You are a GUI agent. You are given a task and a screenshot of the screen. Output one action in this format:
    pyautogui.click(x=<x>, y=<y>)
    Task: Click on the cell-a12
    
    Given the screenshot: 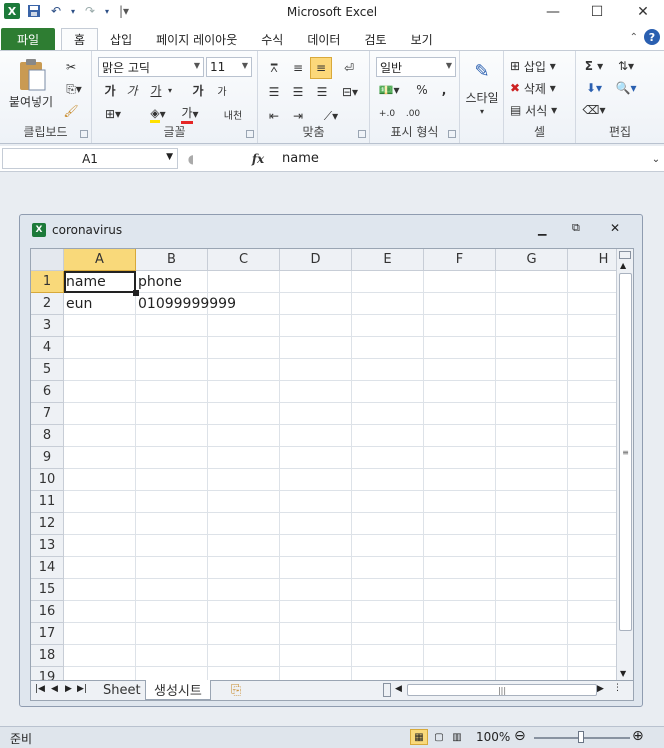 What is the action you would take?
    pyautogui.click(x=100, y=524)
    